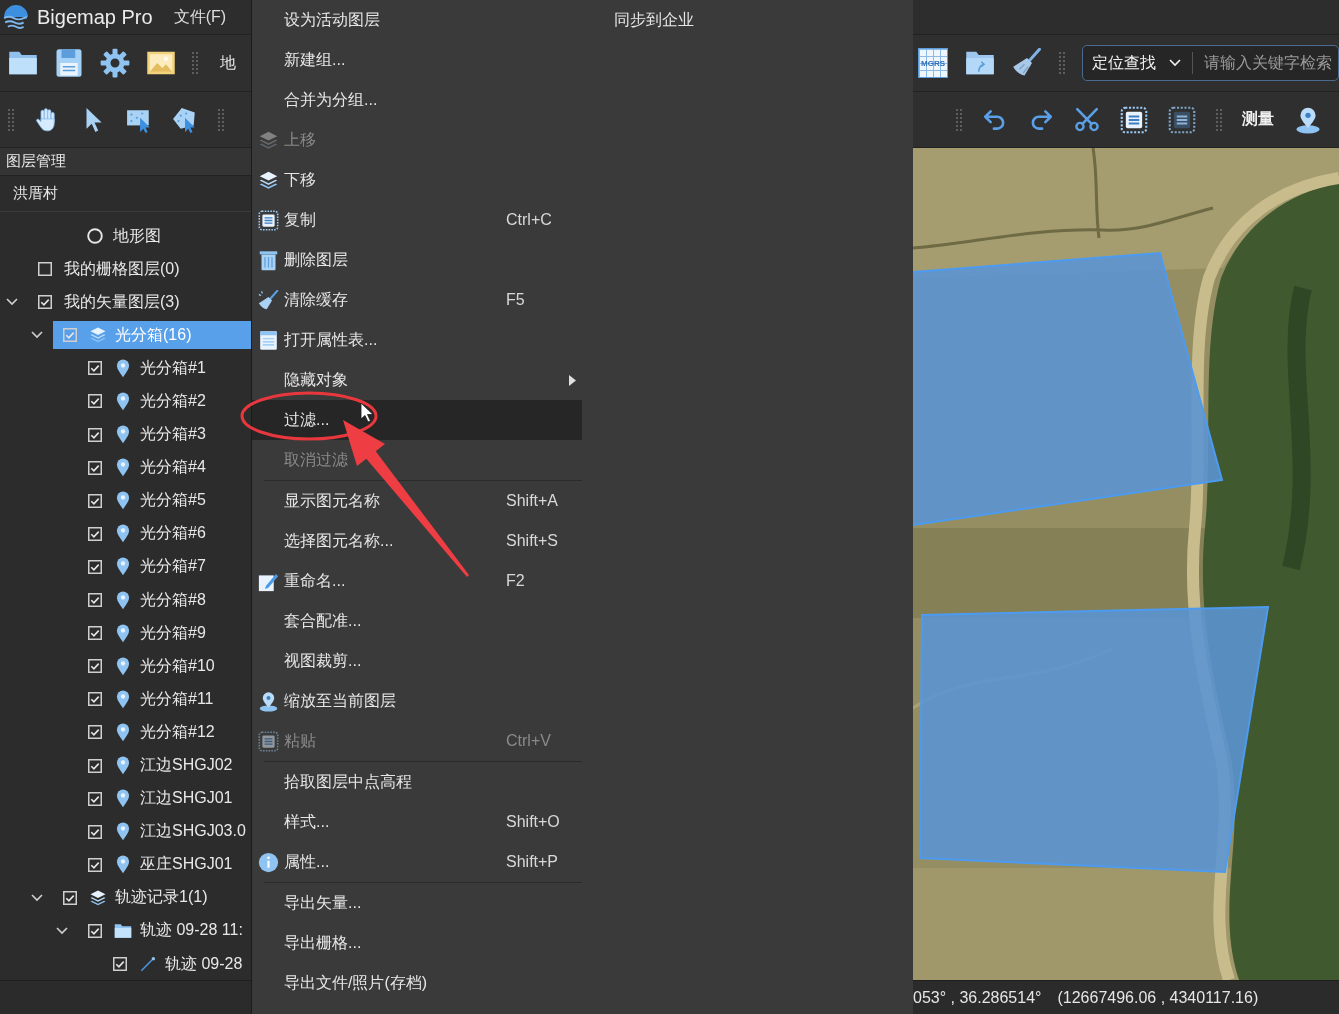 The image size is (1339, 1014). Describe the element at coordinates (164, 765) in the screenshot. I see `tree-item: 江边SHGJ02` at that location.